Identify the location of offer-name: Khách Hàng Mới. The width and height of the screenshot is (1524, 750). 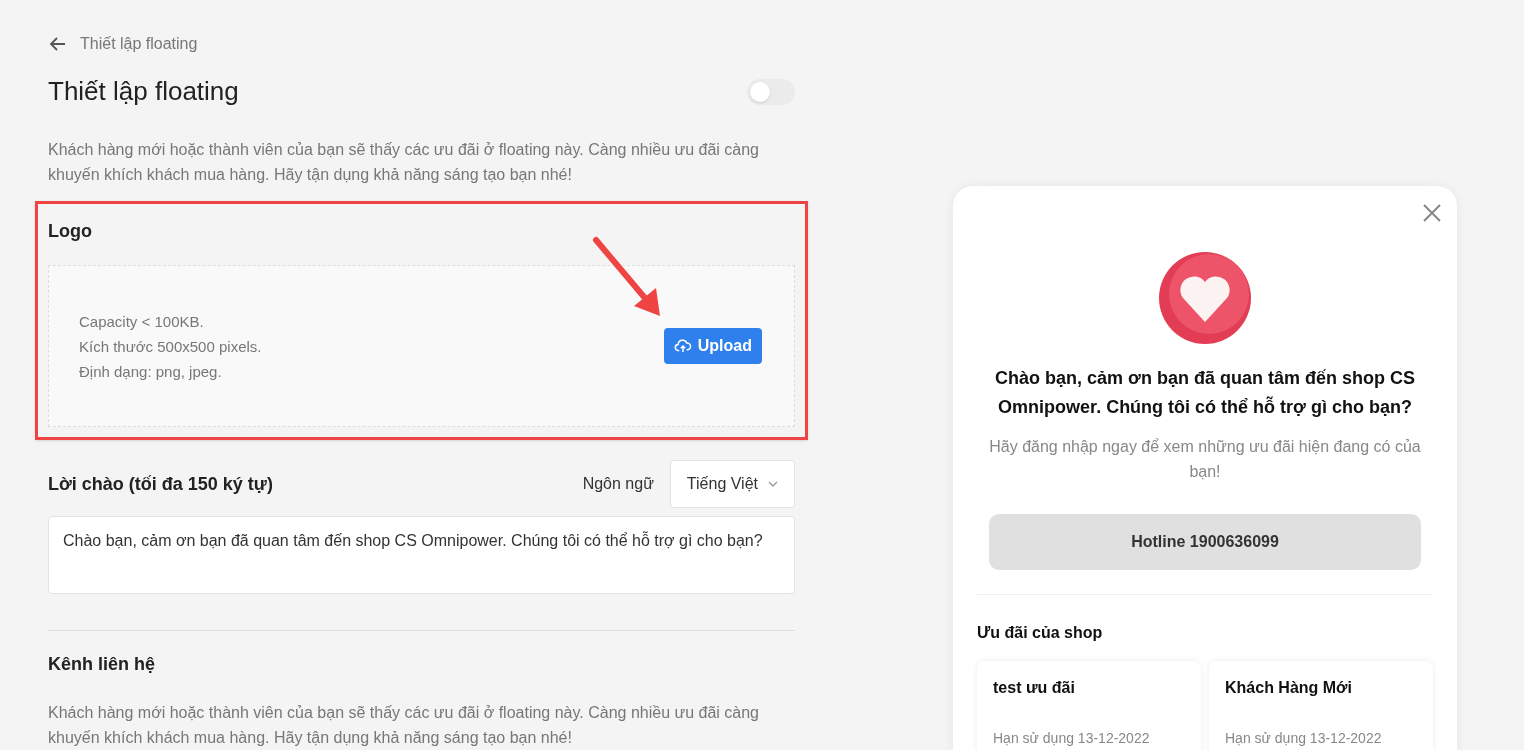
(1289, 688).